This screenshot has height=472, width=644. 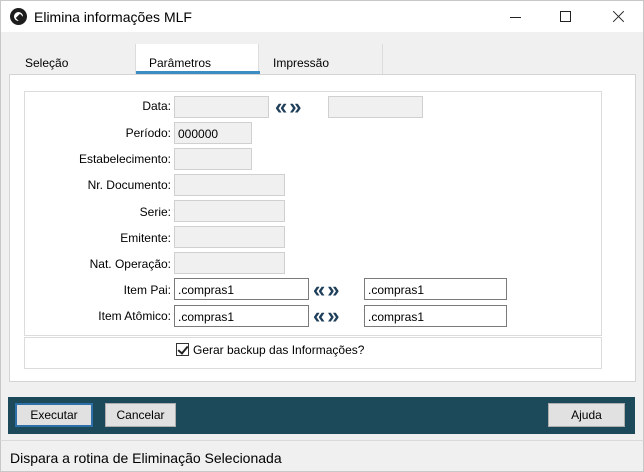 I want to click on nr-documento-input, so click(x=229, y=185).